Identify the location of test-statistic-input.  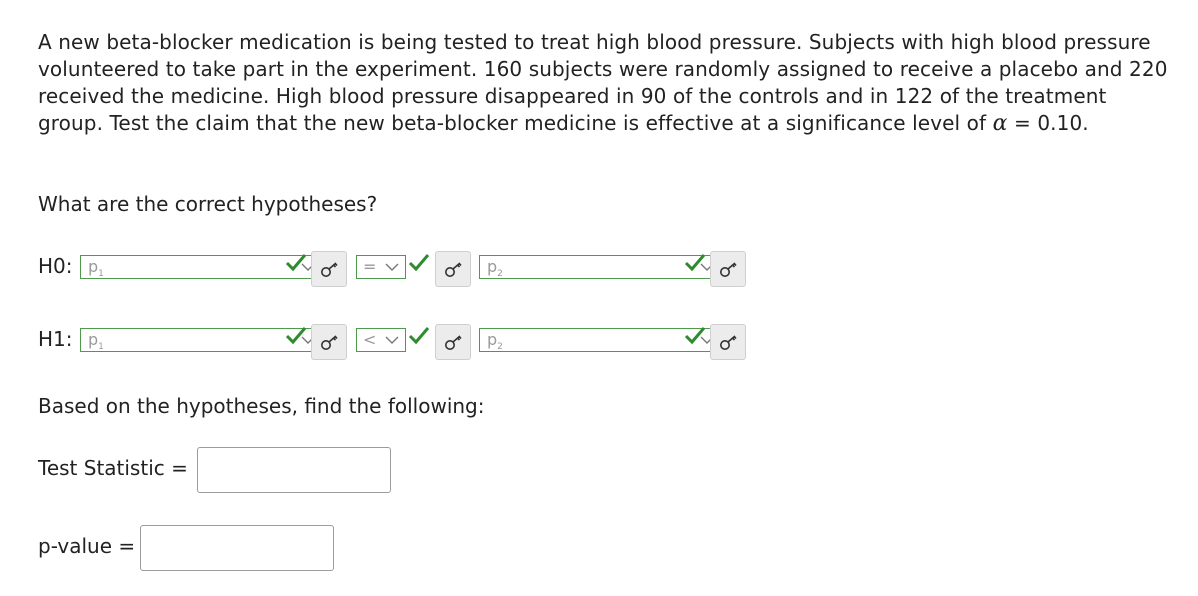
(294, 470).